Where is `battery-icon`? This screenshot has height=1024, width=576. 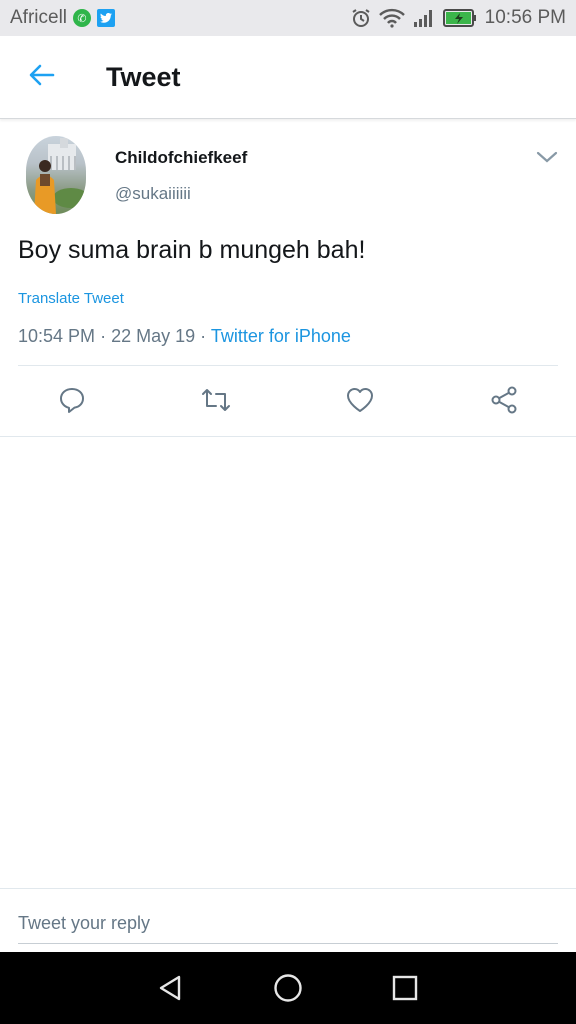 battery-icon is located at coordinates (459, 18).